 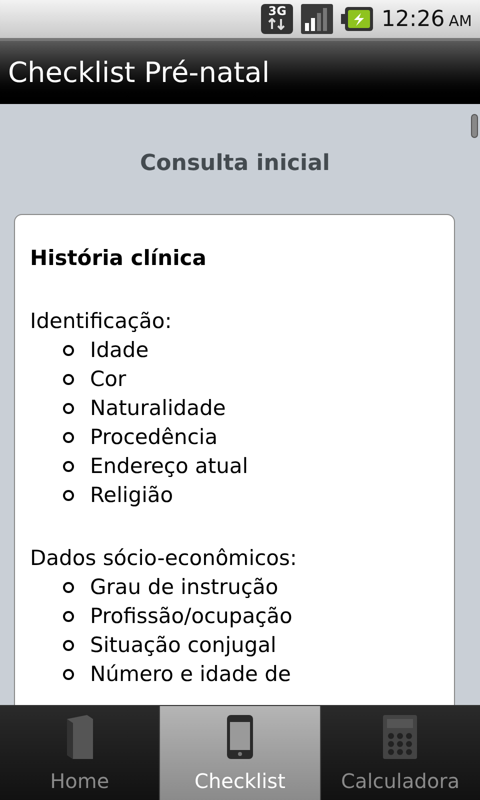 I want to click on battery-icon, so click(x=357, y=19).